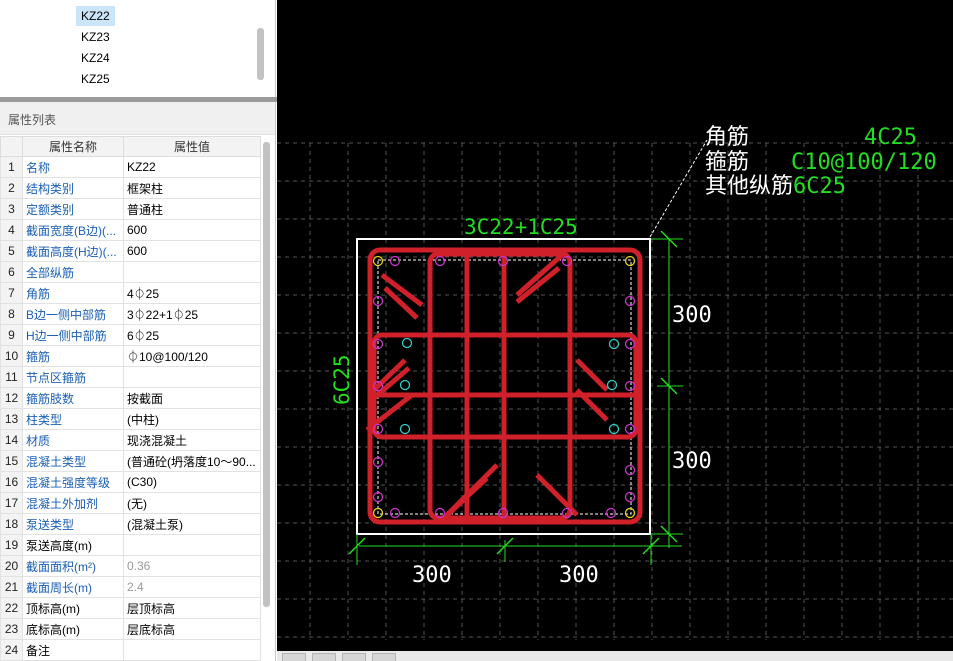  I want to click on legend-value-stirrup: C10@100/120, so click(864, 162).